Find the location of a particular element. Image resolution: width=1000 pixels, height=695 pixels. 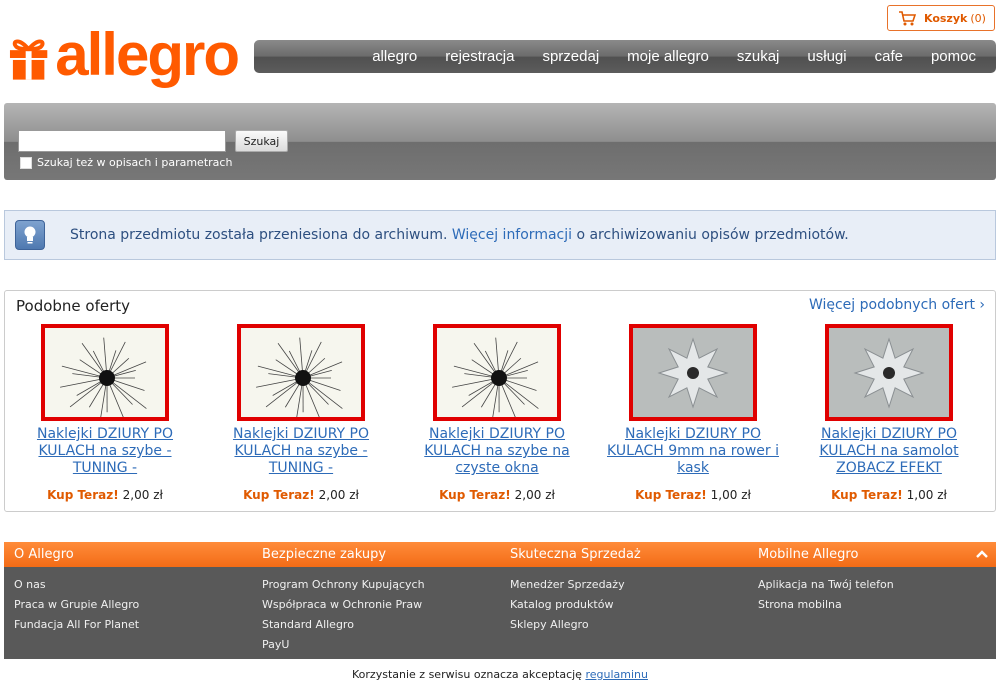

cart-button: Koszyk (0) is located at coordinates (941, 18).